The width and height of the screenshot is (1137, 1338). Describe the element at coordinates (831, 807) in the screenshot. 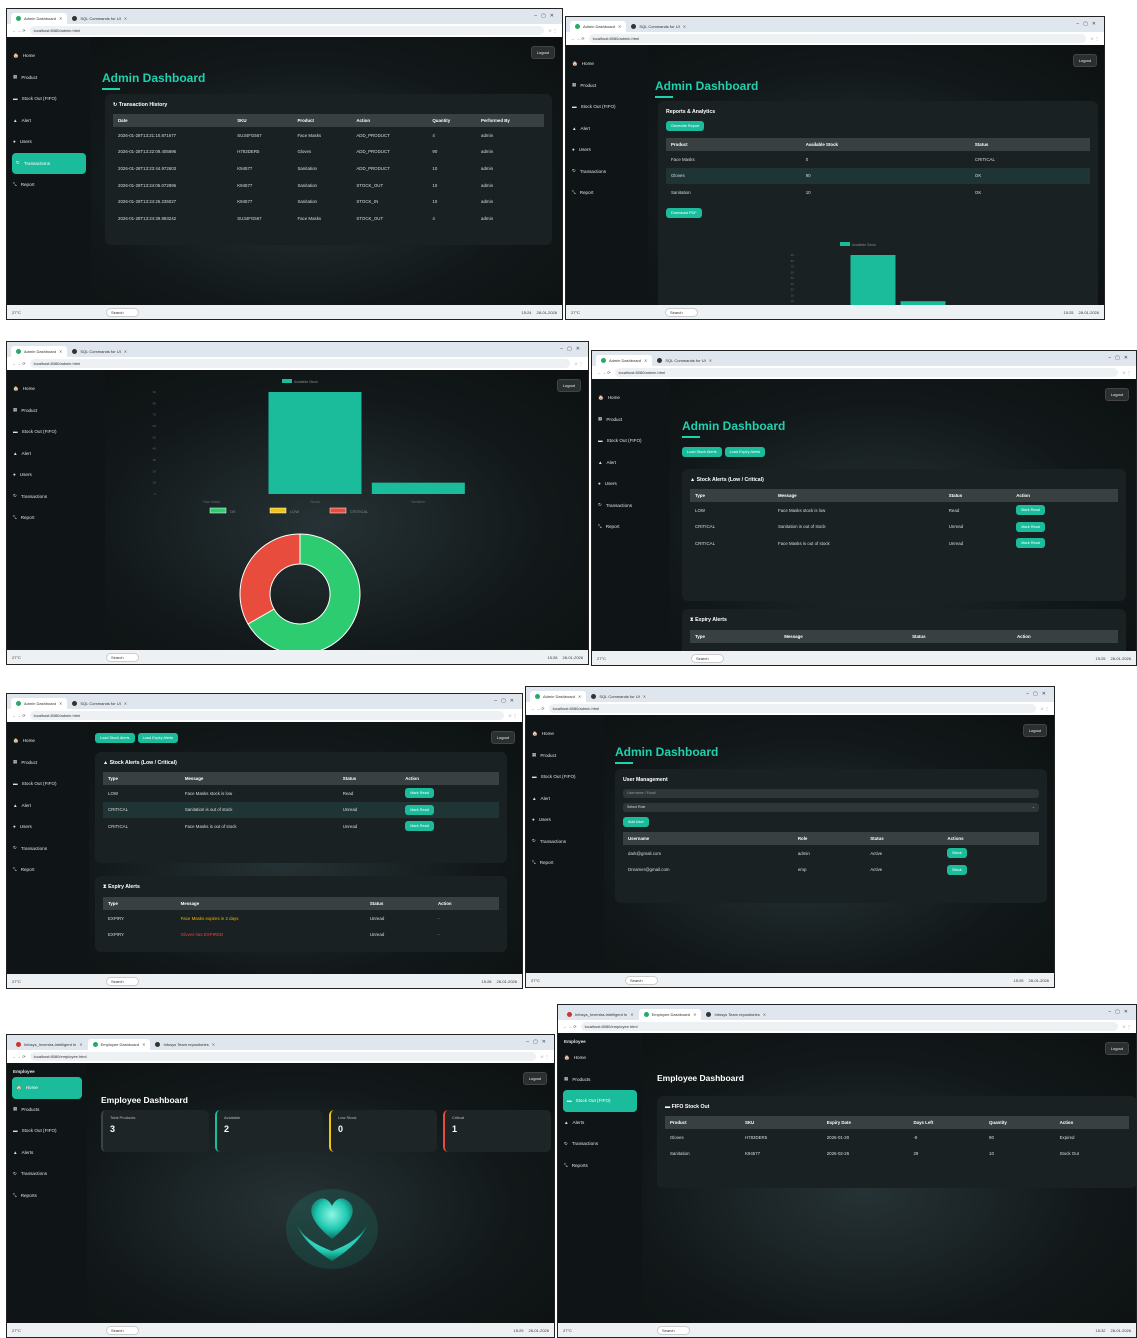

I see `role-select: Select Role ⌄` at that location.